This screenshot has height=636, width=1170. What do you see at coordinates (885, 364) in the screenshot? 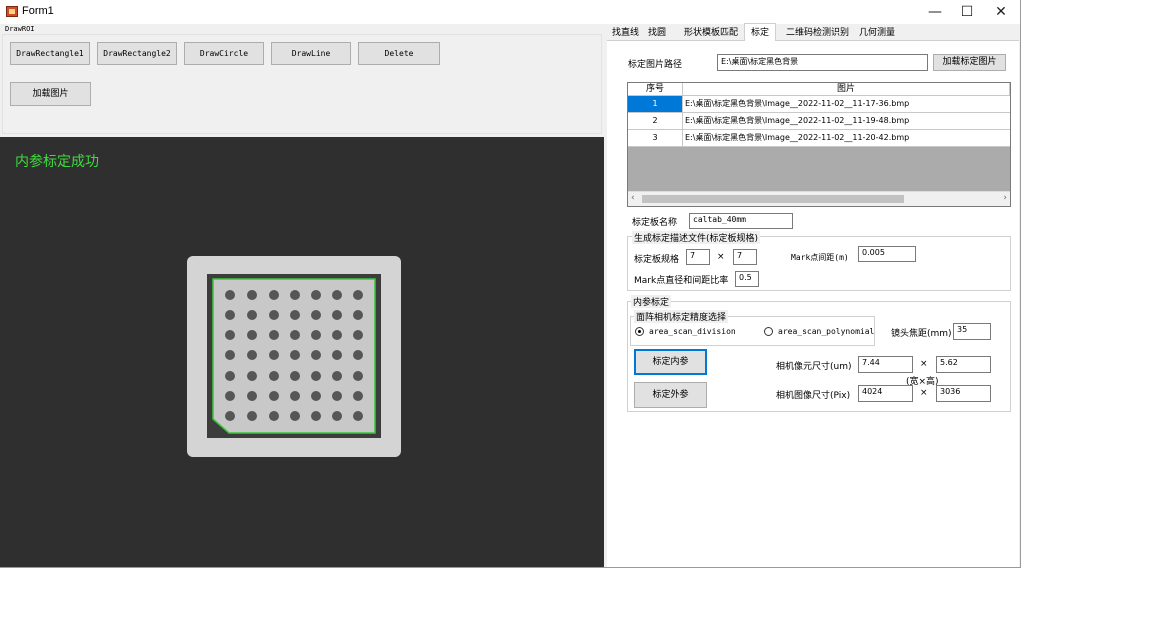
I see `pixel-width-input: 7.44` at bounding box center [885, 364].